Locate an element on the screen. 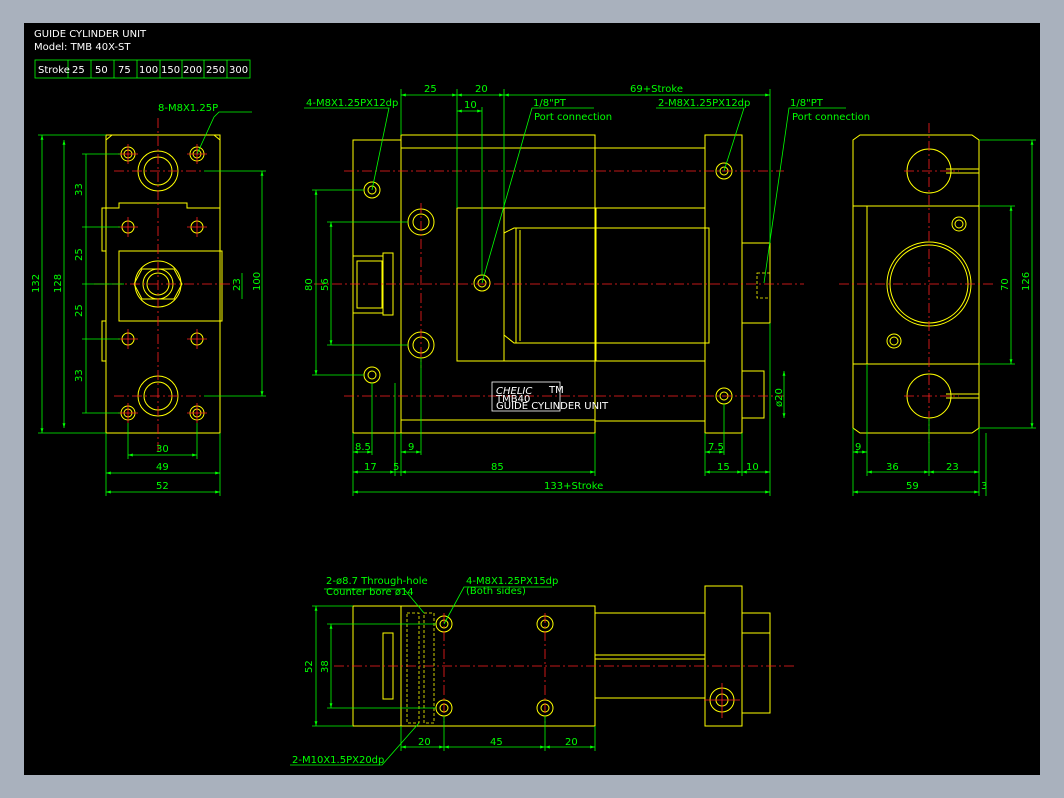  dim-133-stroke: 133+Stroke is located at coordinates (573, 486).